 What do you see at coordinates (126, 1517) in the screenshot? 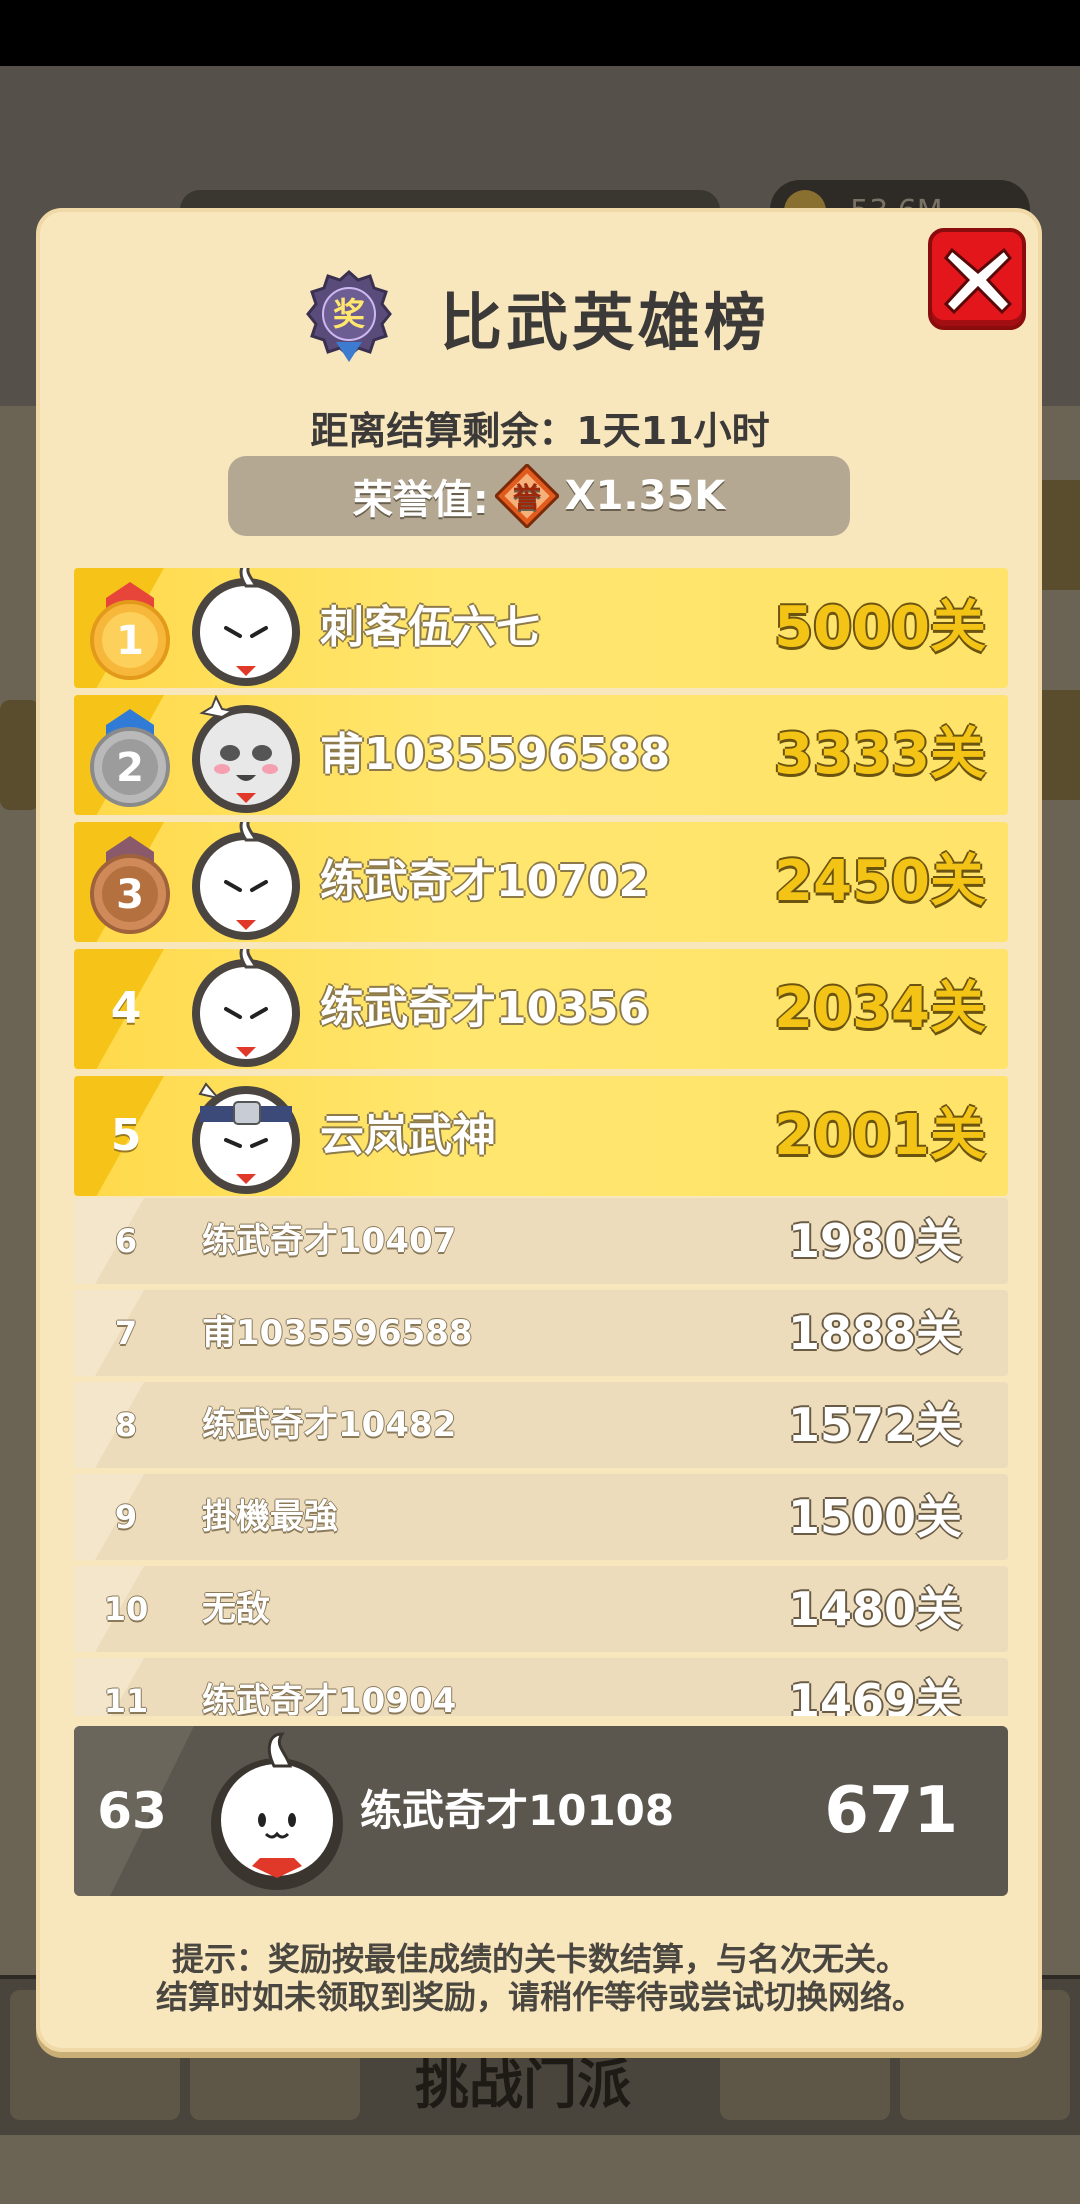
I see `rank-number: 9` at bounding box center [126, 1517].